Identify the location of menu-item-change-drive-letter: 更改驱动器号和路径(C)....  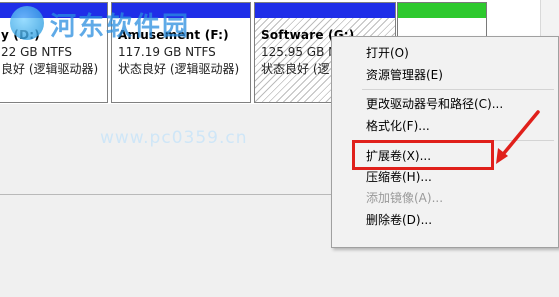
(434, 104).